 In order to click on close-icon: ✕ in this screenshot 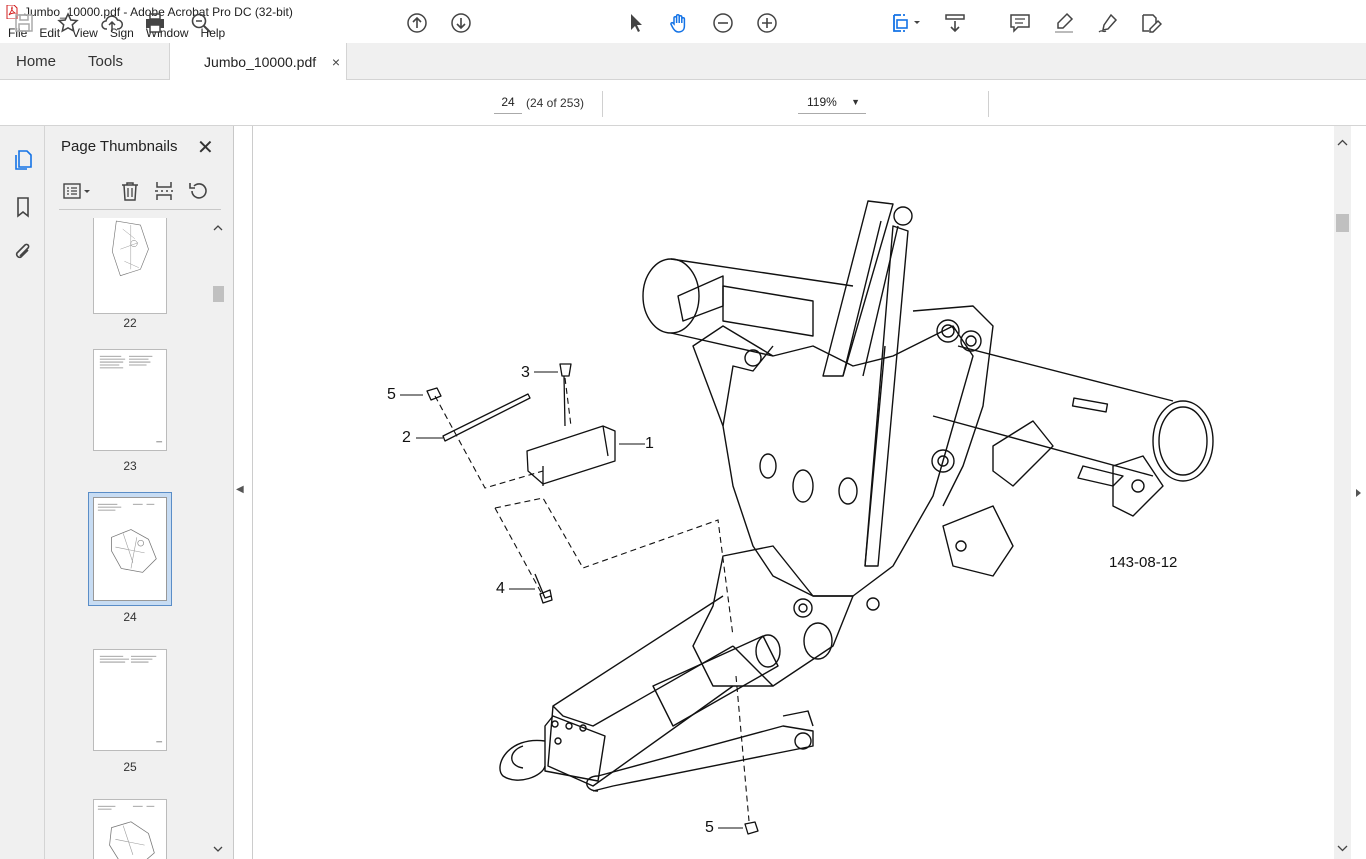, I will do `click(205, 147)`.